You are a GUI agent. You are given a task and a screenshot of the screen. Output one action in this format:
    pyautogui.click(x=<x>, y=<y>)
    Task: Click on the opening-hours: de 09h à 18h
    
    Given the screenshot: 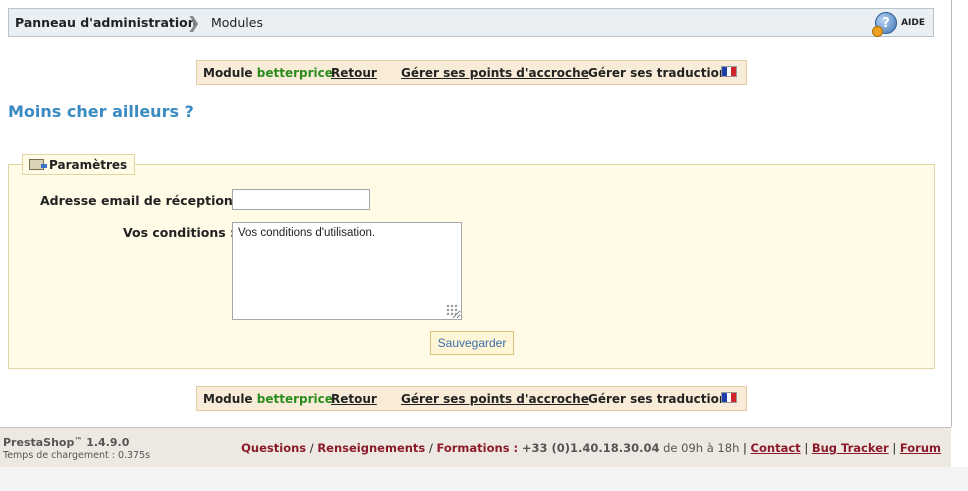 What is the action you would take?
    pyautogui.click(x=701, y=448)
    